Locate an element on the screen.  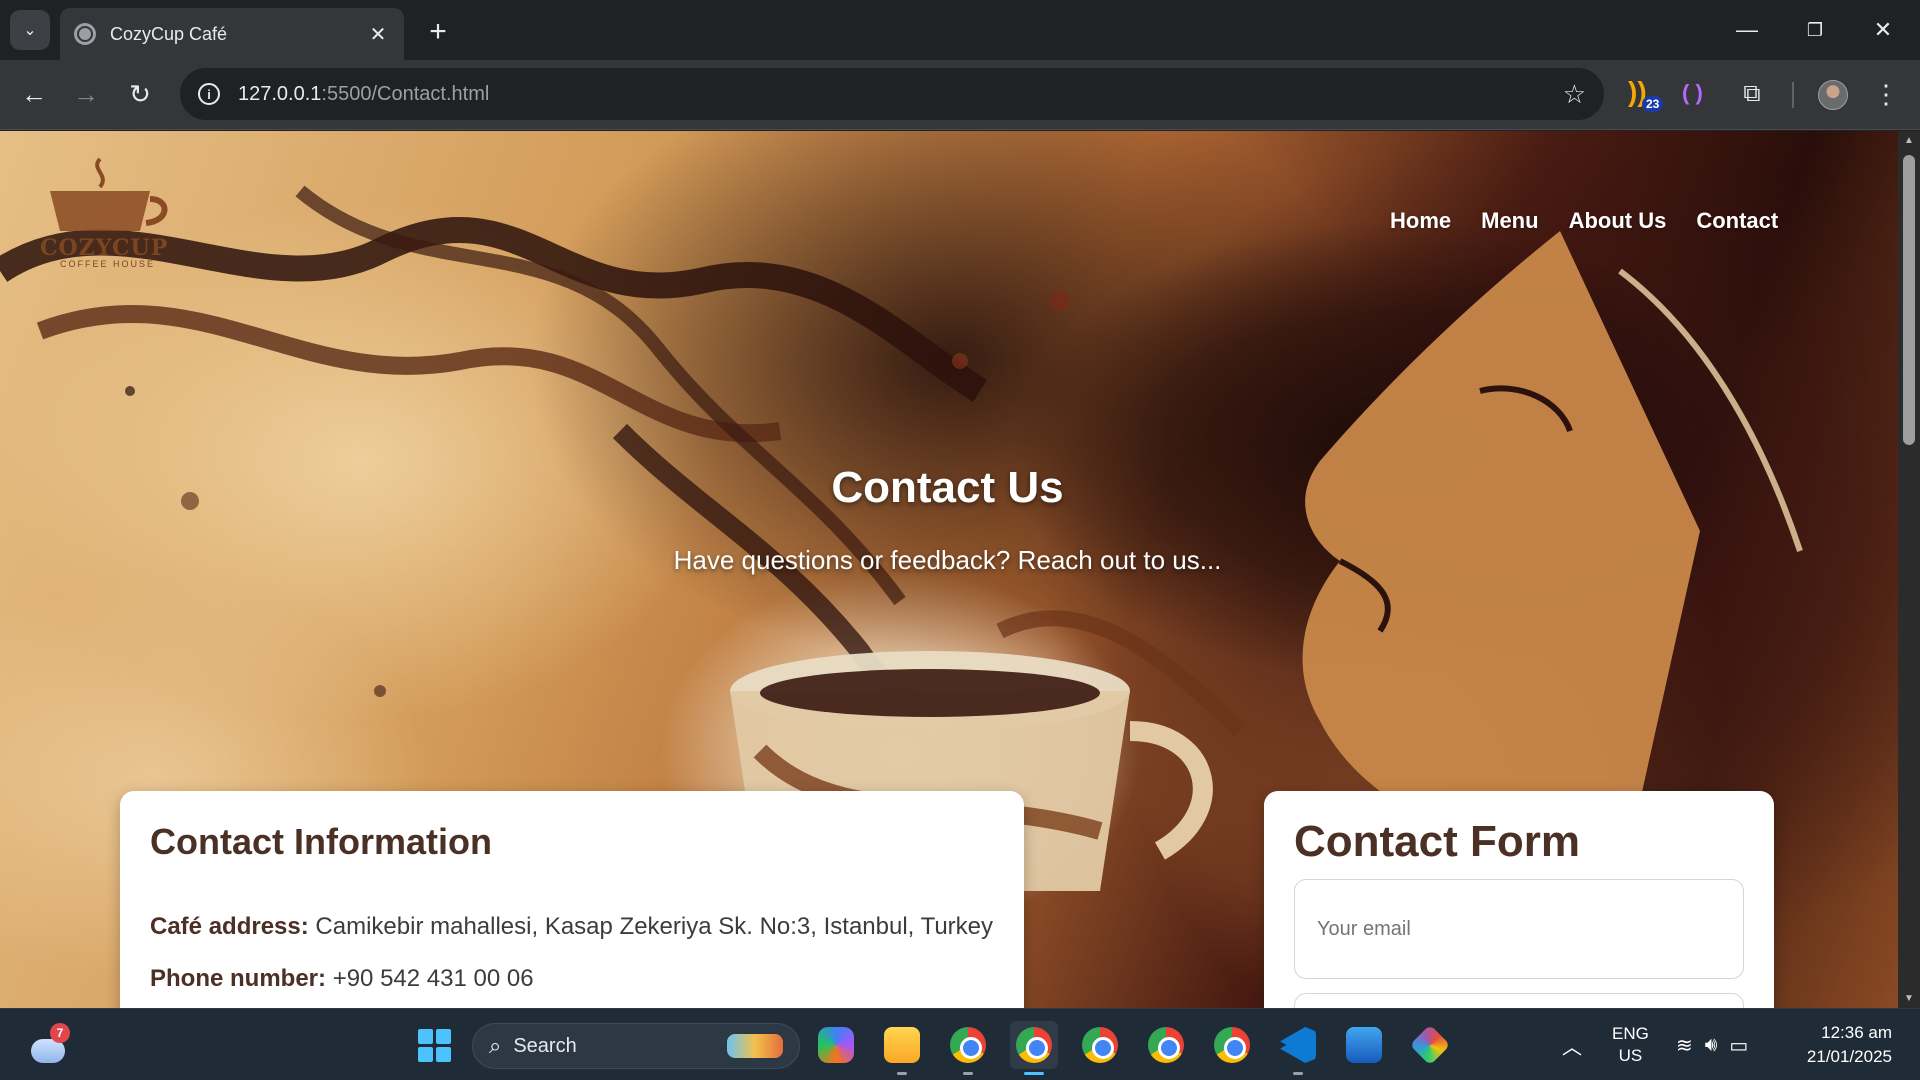
new-tab-button: + is located at coordinates (438, 32).